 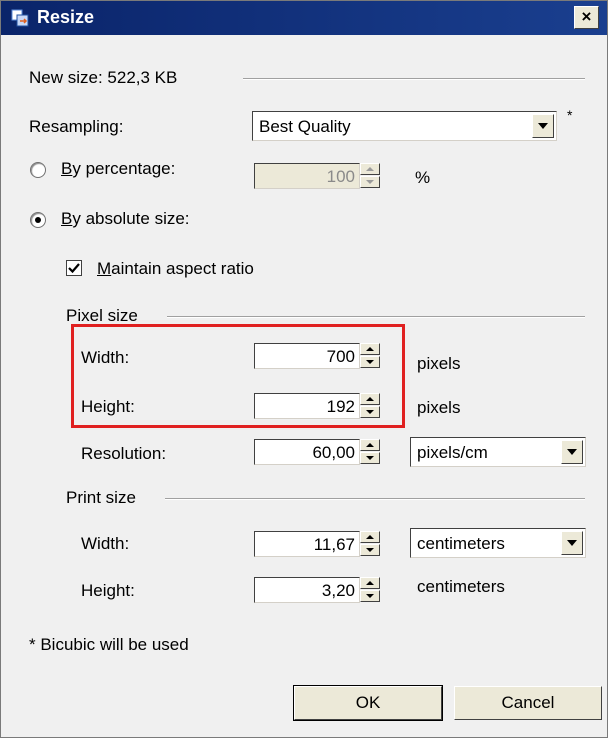 What do you see at coordinates (102, 315) in the screenshot?
I see `pixel-size-group-label: Pixel size` at bounding box center [102, 315].